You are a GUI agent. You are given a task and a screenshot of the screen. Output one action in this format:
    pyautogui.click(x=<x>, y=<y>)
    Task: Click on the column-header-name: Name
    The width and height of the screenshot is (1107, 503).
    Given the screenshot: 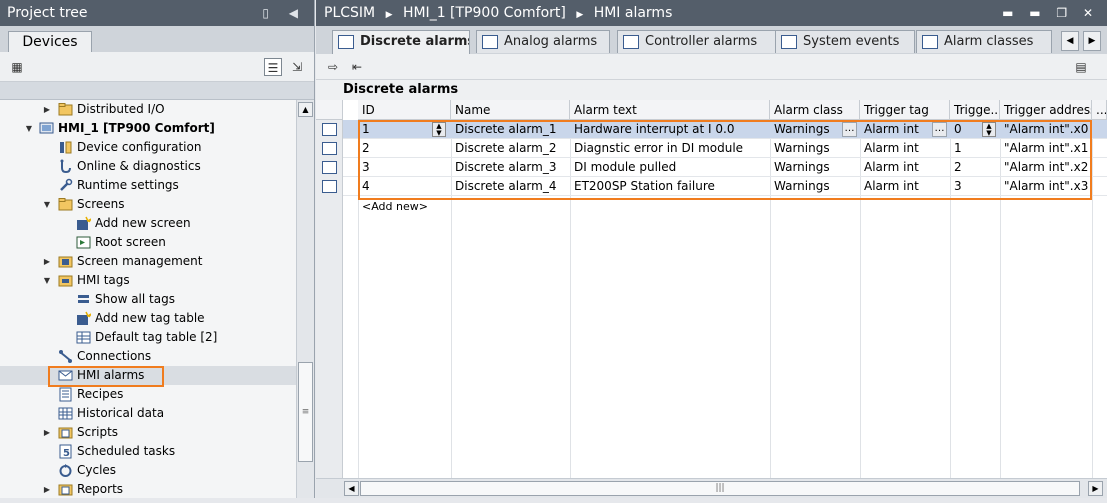 What is the action you would take?
    pyautogui.click(x=510, y=110)
    